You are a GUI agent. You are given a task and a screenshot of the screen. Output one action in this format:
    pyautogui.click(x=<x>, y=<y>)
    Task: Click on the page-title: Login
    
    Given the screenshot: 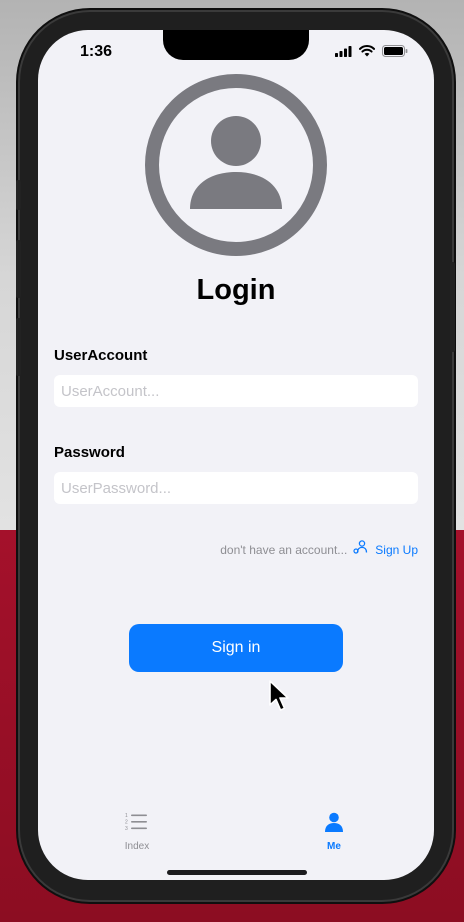 What is the action you would take?
    pyautogui.click(x=236, y=290)
    